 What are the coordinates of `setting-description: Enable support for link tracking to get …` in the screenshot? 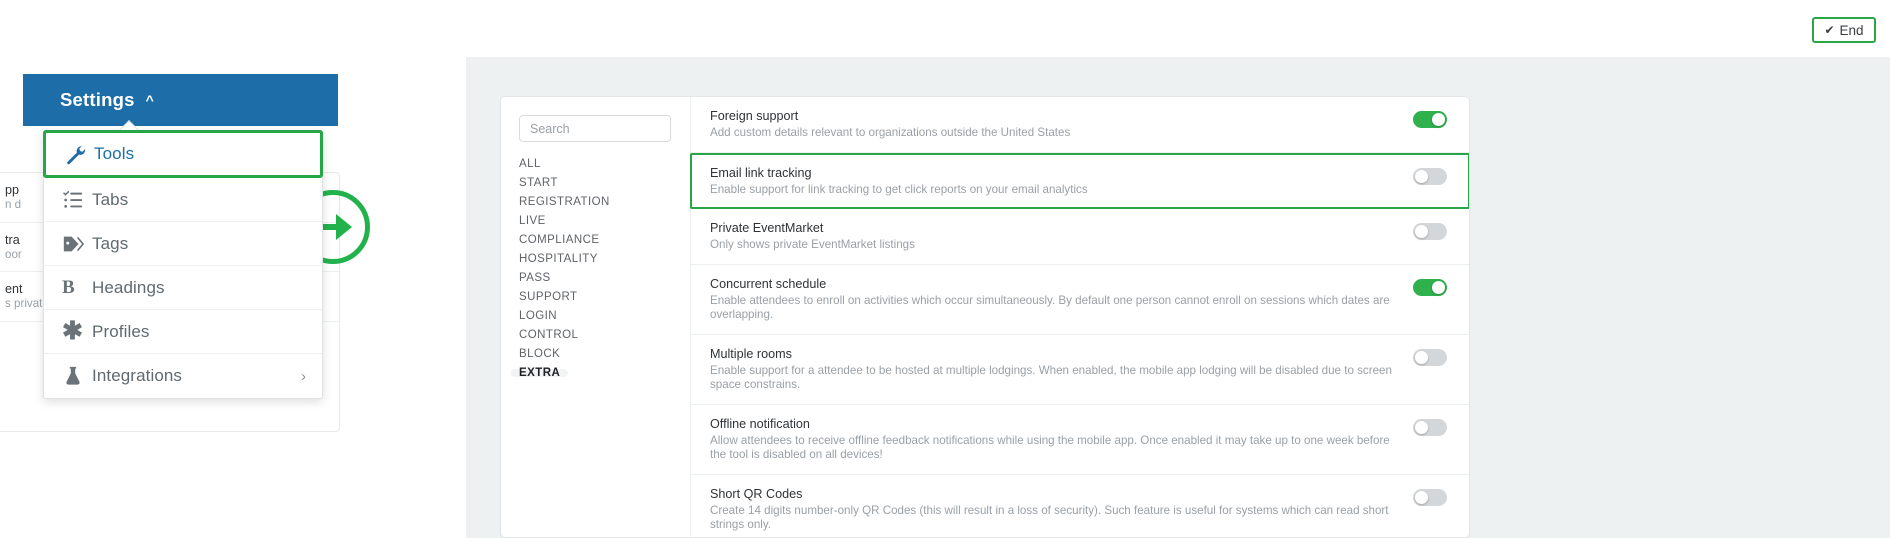 It's located at (899, 189).